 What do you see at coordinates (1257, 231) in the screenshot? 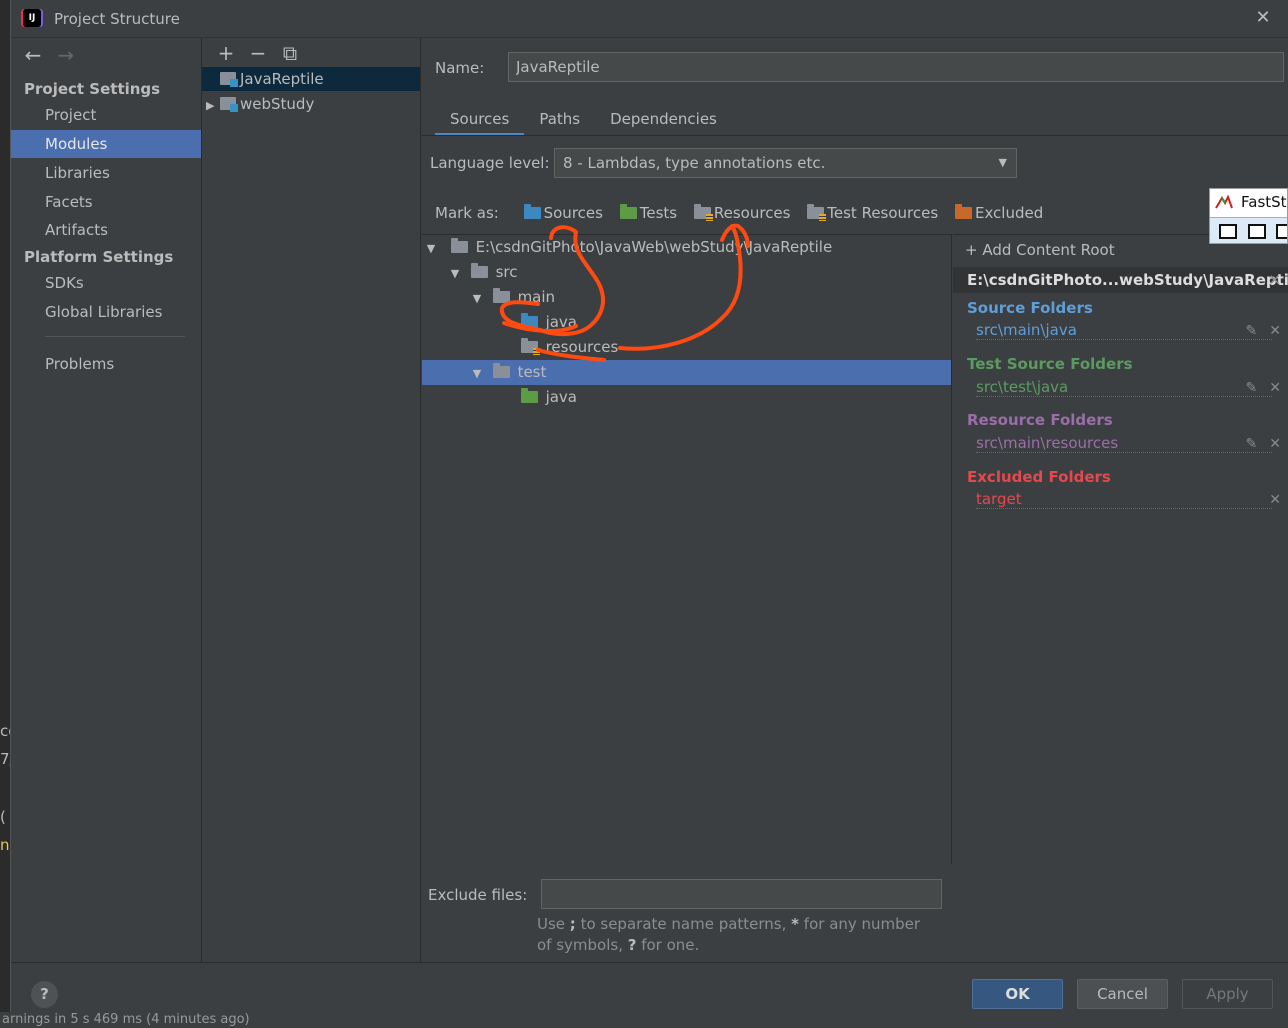
I see `capture-window-icon` at bounding box center [1257, 231].